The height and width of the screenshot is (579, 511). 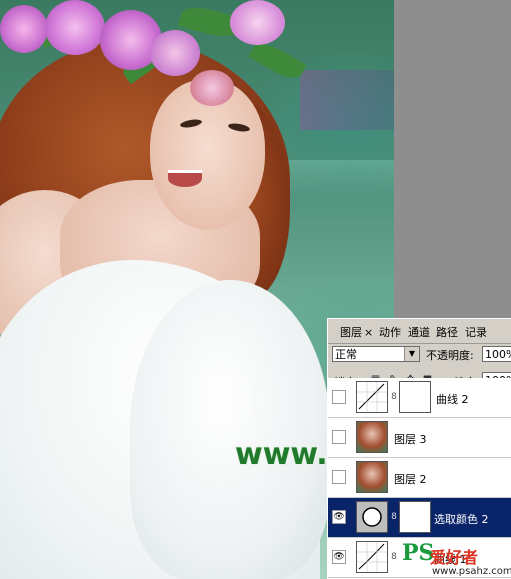 What do you see at coordinates (450, 355) in the screenshot?
I see `opacity-label: 不透明度:` at bounding box center [450, 355].